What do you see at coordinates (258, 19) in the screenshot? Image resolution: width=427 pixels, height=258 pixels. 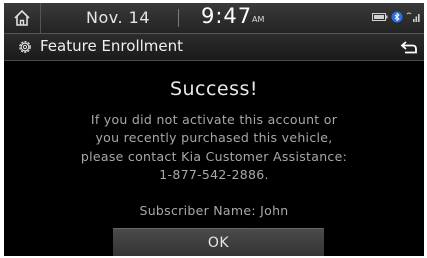 I see `status-ampm: AM` at bounding box center [258, 19].